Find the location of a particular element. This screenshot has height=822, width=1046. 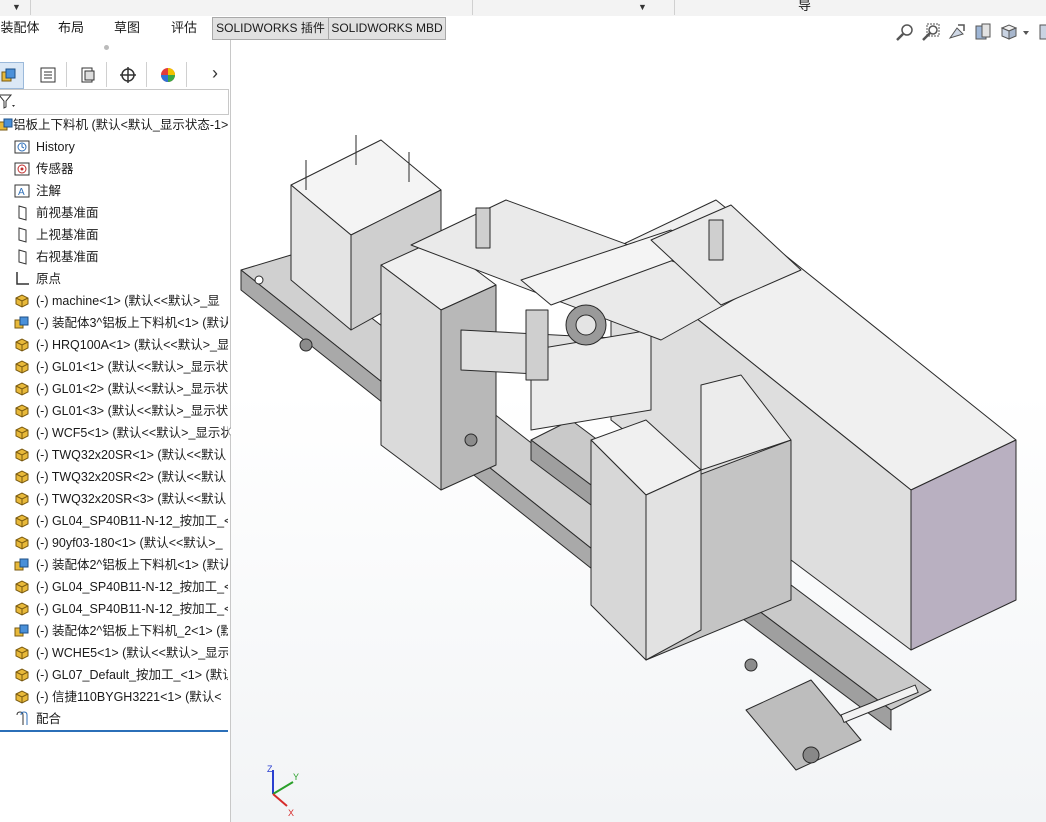

tree-item: (-) TWQ32x20SR<1> (默认<<默认 is located at coordinates (114, 455).